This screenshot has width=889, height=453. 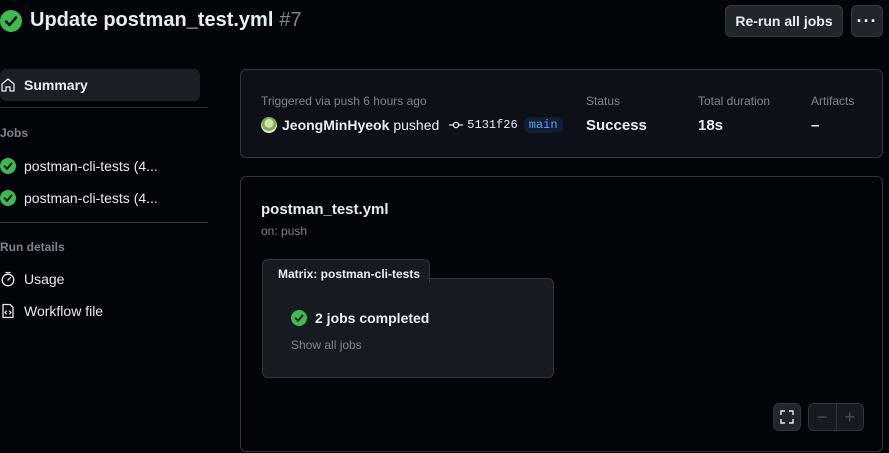 What do you see at coordinates (32, 247) in the screenshot?
I see `run-details-heading: Run details` at bounding box center [32, 247].